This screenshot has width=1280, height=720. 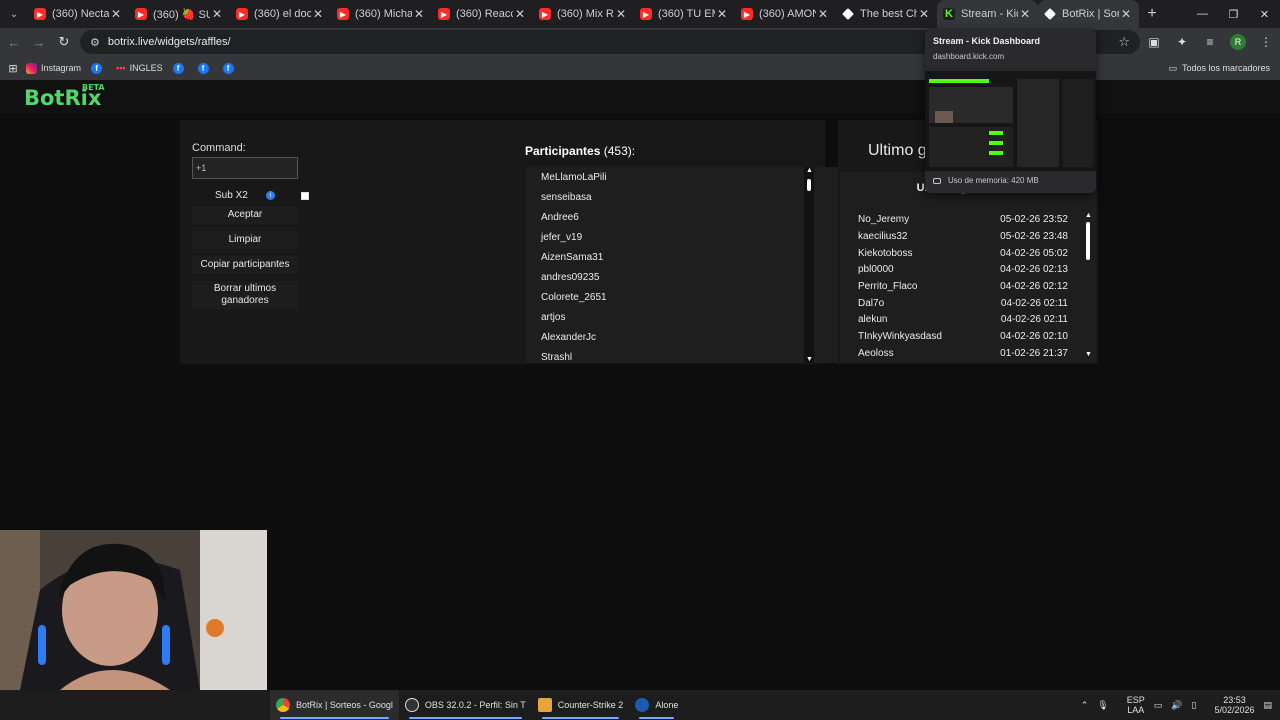 I want to click on winner-row: Kiekotoboss 04-02-26 05:02, so click(x=963, y=253).